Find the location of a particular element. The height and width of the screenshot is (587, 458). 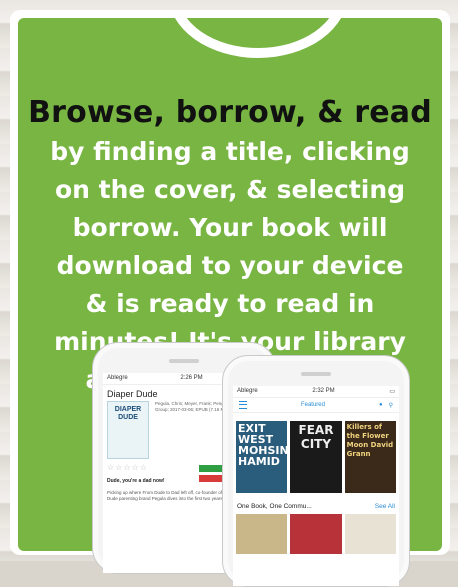

step-badge is located at coordinates (258, 38).